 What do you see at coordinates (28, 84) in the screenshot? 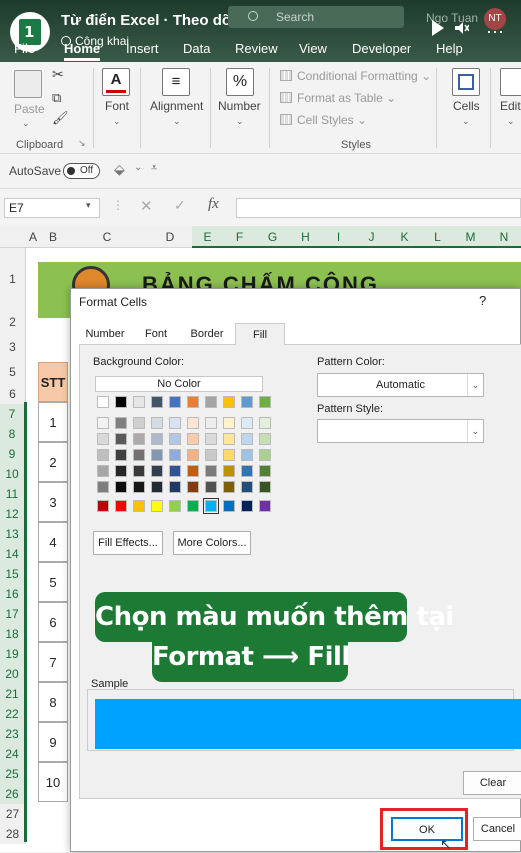
I see `paste-icon` at bounding box center [28, 84].